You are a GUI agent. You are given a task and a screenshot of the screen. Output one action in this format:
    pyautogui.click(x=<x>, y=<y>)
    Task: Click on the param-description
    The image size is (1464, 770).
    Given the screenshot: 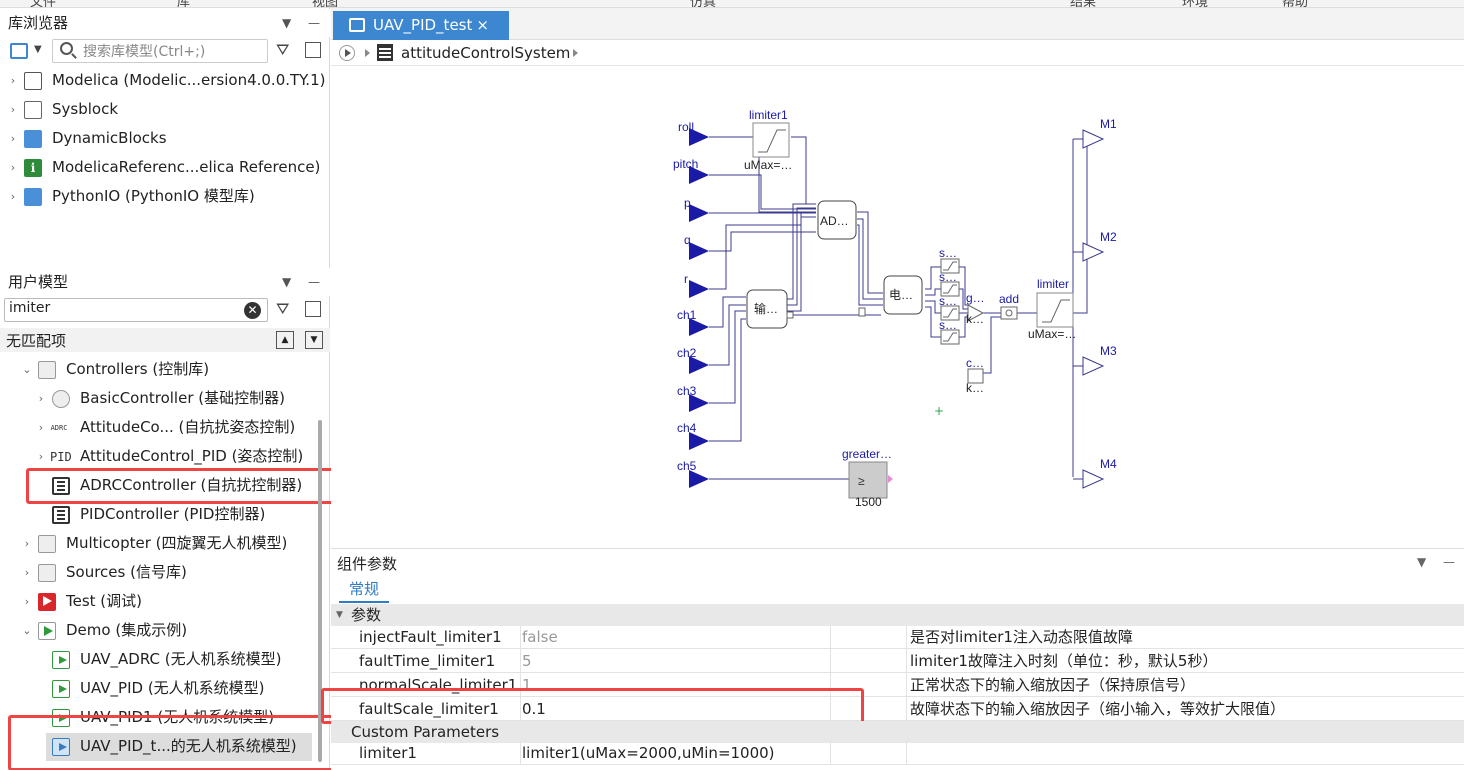 What is the action you would take?
    pyautogui.click(x=1185, y=753)
    